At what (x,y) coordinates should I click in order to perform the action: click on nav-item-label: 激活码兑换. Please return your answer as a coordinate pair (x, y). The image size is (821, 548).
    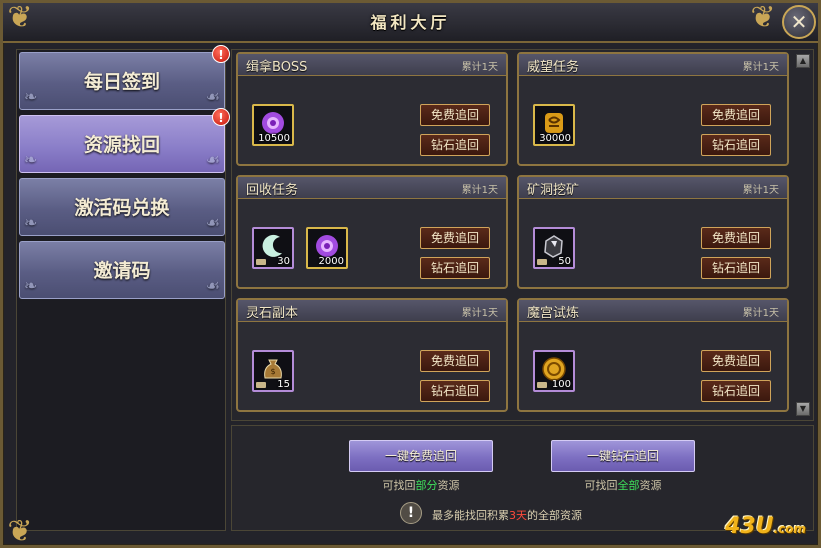
    Looking at the image, I should click on (122, 208).